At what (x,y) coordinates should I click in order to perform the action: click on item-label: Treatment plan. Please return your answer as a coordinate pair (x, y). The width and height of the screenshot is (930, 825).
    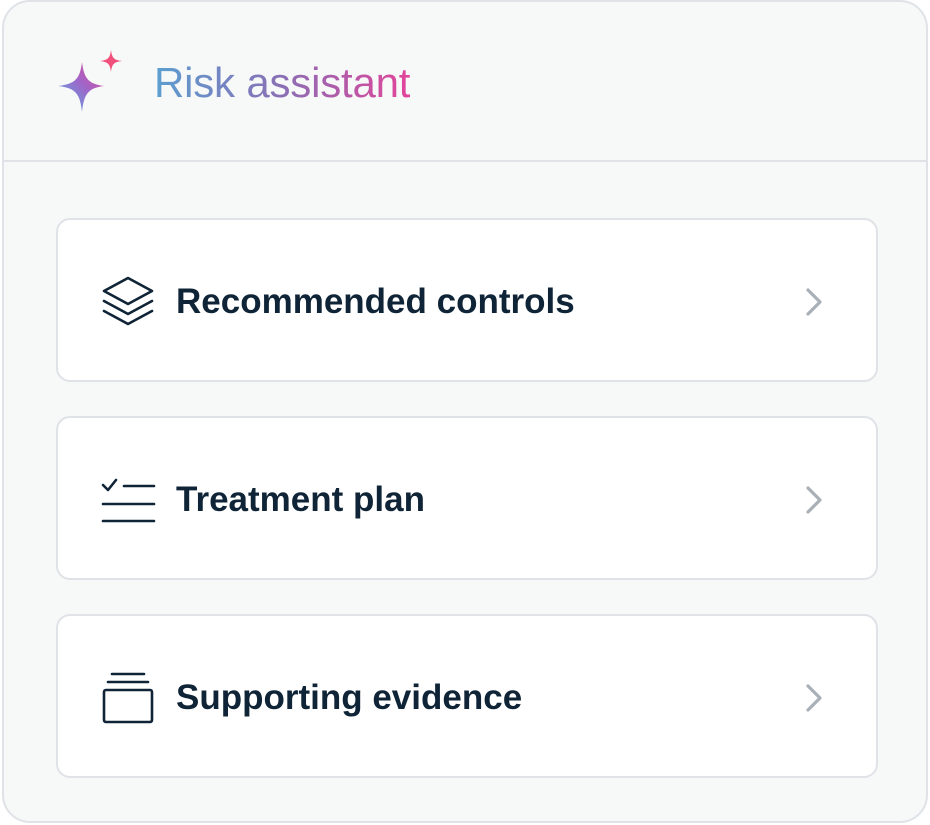
    Looking at the image, I should click on (300, 499).